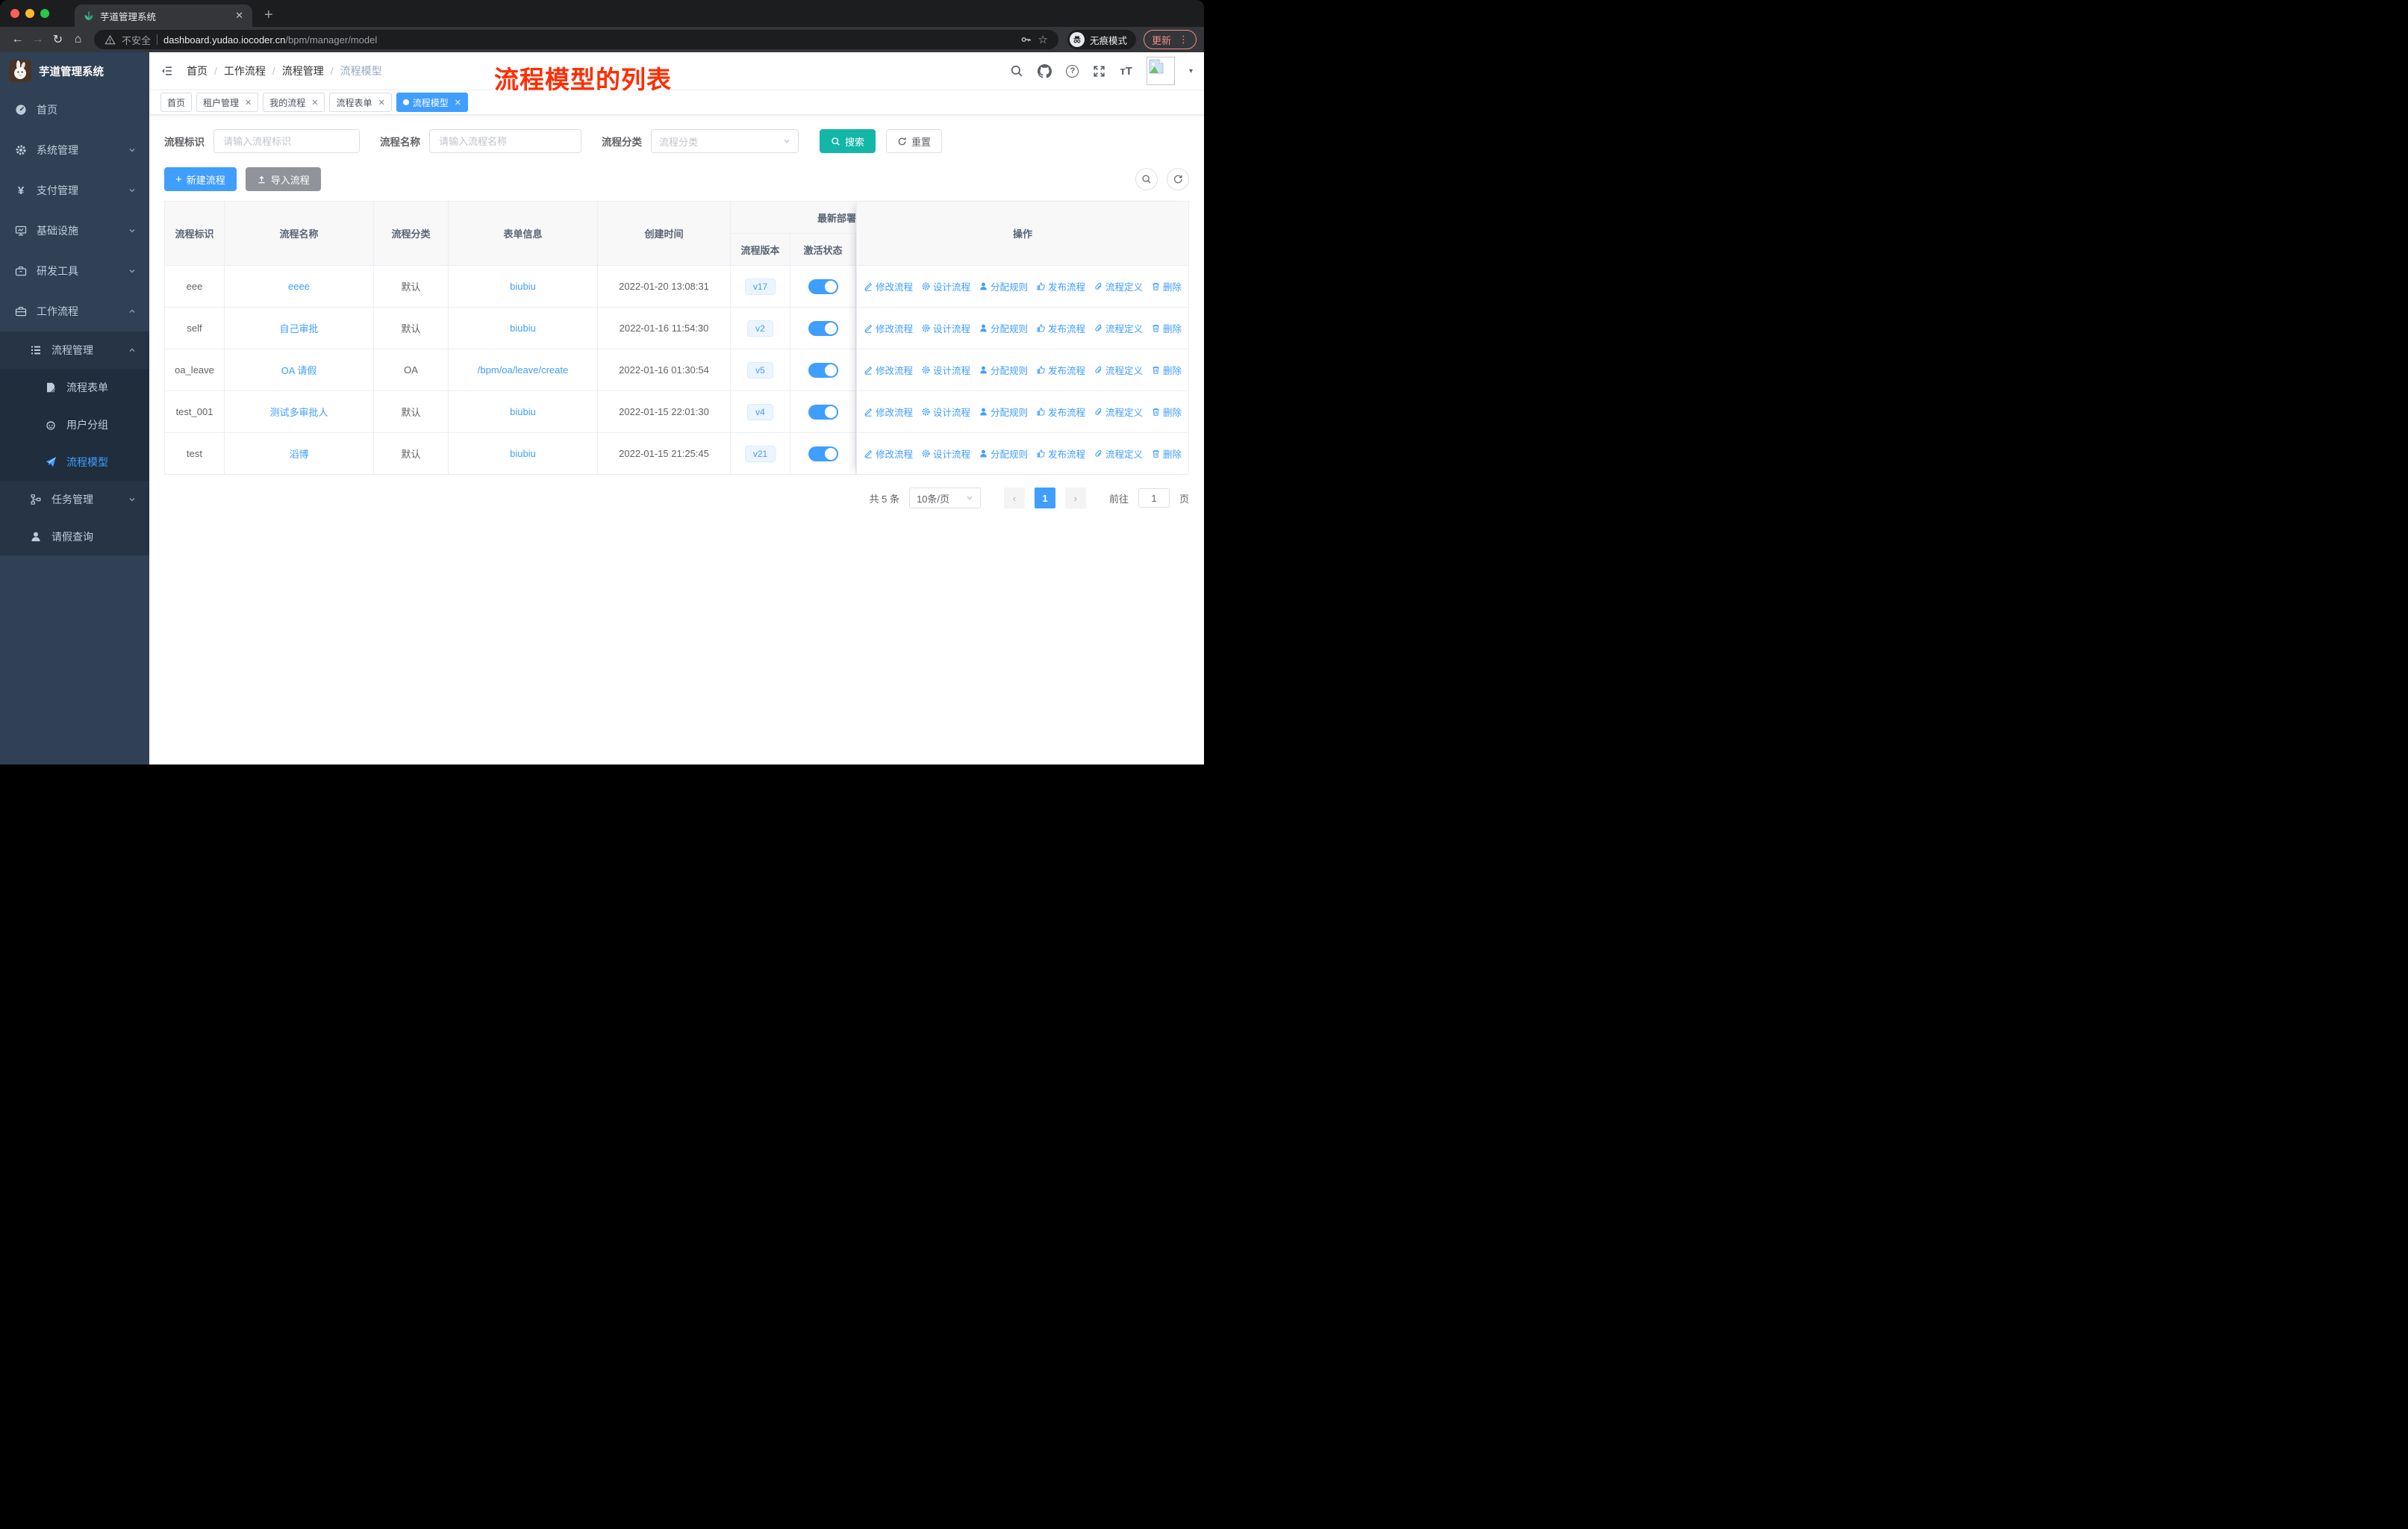 The image size is (2408, 1529). Describe the element at coordinates (74, 110) in the screenshot. I see `sidebar-item-home: 首页` at that location.